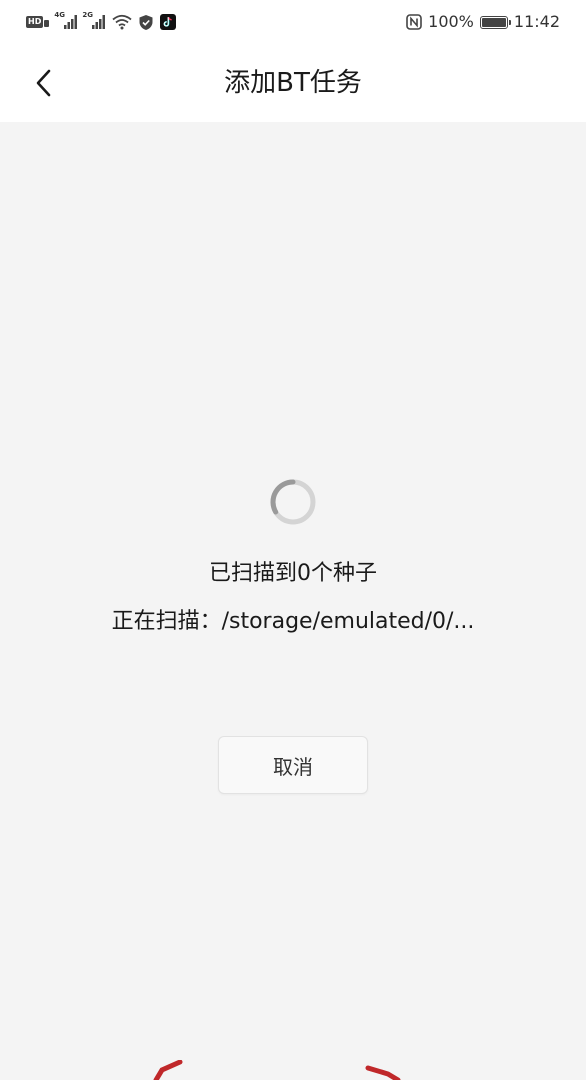 Image resolution: width=586 pixels, height=1080 pixels. I want to click on decorative-mark-left, so click(168, 1070).